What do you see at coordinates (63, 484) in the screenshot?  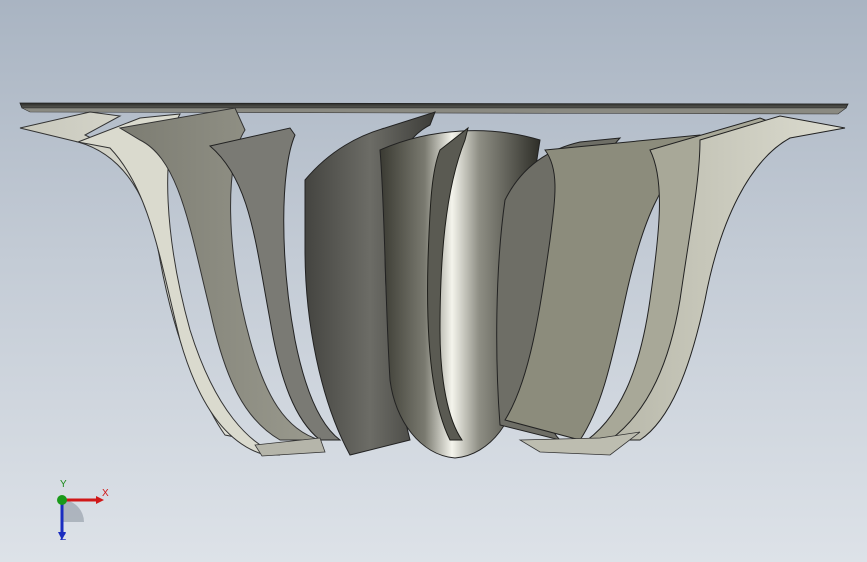 I see `axis-y-label: Y` at bounding box center [63, 484].